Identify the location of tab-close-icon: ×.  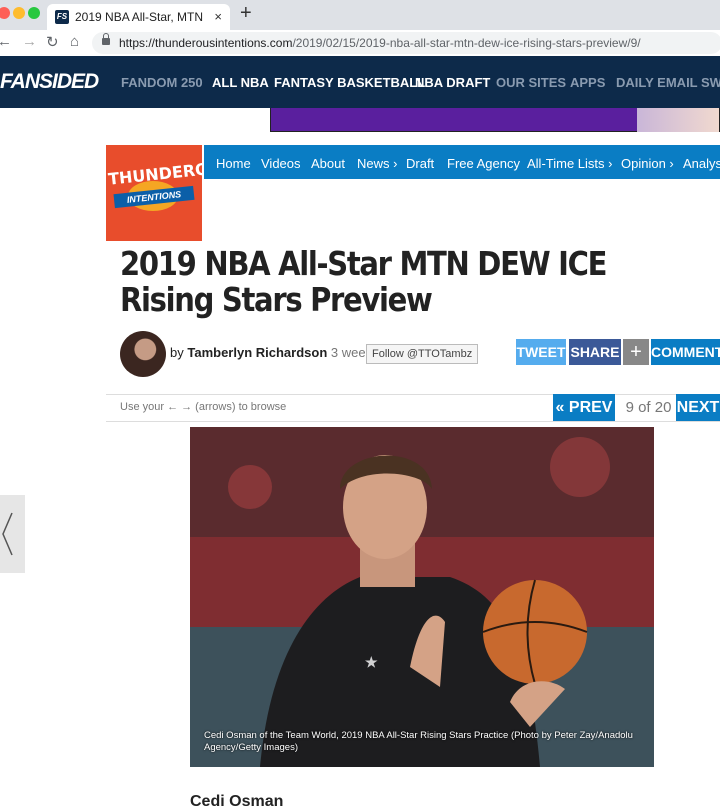
(218, 16).